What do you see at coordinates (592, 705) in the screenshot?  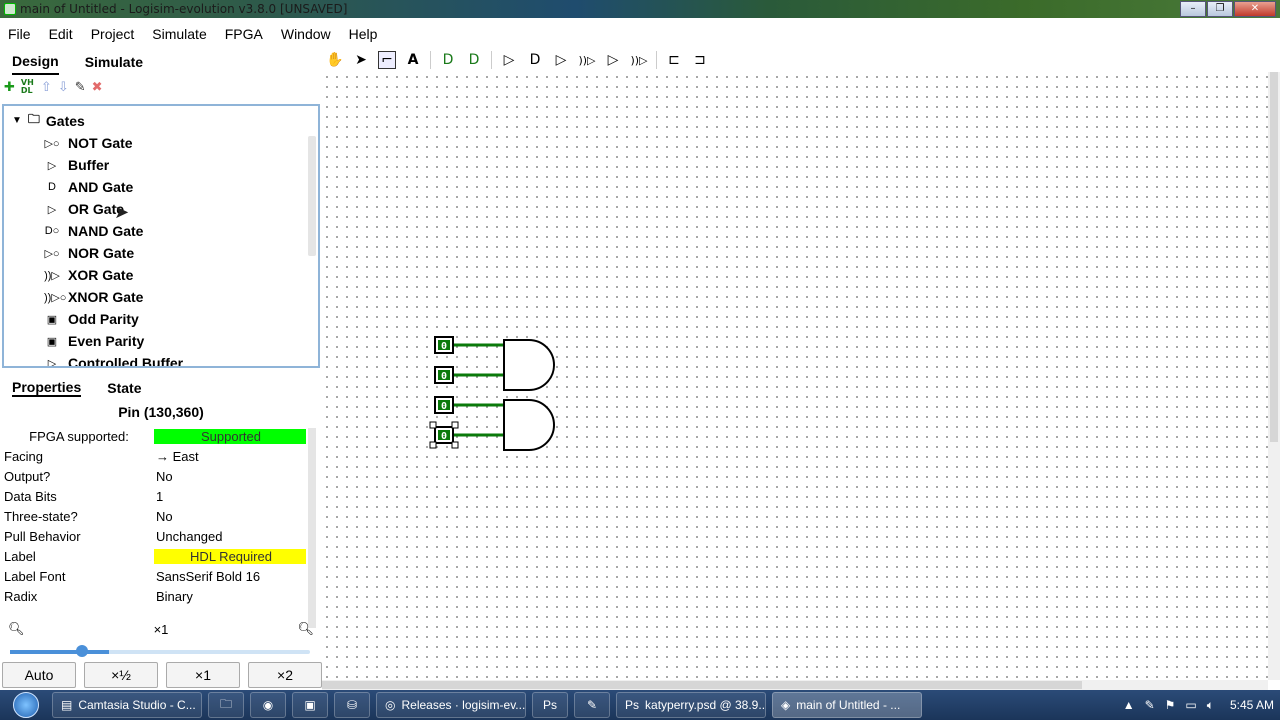 I see `taskbar-item-tool: ✎` at bounding box center [592, 705].